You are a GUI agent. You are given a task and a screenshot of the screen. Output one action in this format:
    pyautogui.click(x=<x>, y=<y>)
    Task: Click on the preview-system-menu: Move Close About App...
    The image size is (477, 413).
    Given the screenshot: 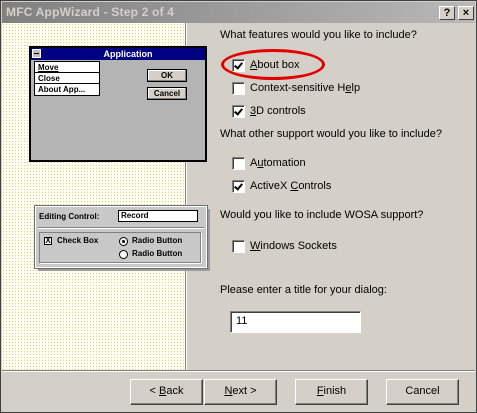 What is the action you would take?
    pyautogui.click(x=67, y=78)
    